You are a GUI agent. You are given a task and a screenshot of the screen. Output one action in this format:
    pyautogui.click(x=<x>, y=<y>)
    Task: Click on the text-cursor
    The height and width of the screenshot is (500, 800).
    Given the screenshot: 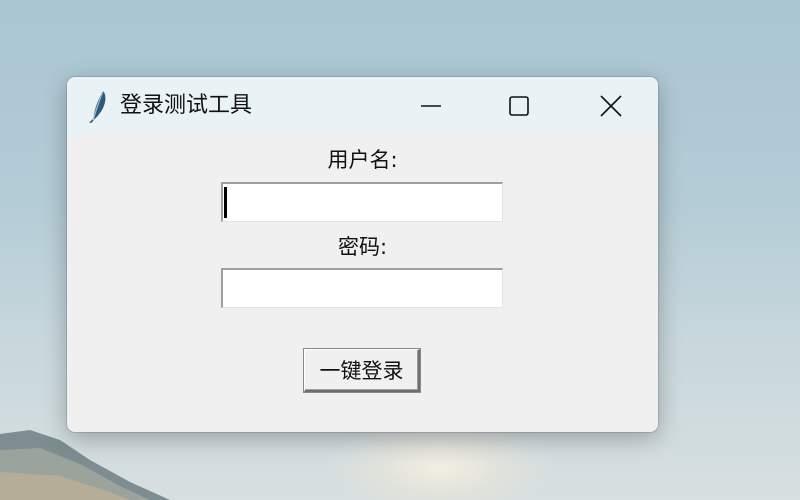 What is the action you would take?
    pyautogui.click(x=225, y=202)
    